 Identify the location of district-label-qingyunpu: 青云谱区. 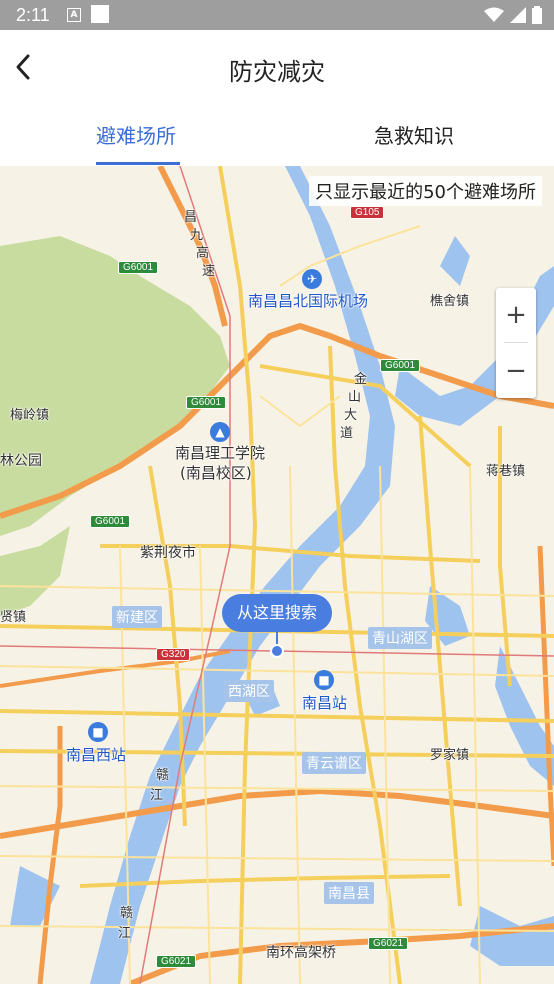
(334, 763).